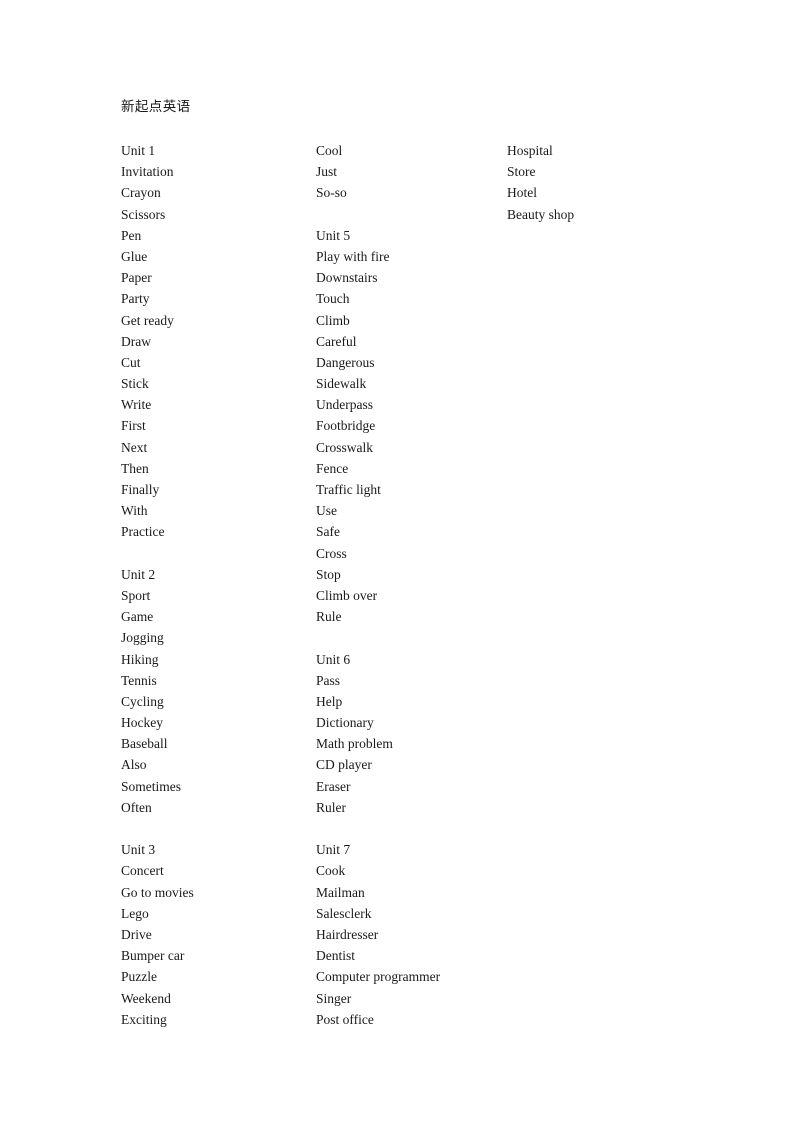  I want to click on unit-heading: Unit 1, so click(138, 150).